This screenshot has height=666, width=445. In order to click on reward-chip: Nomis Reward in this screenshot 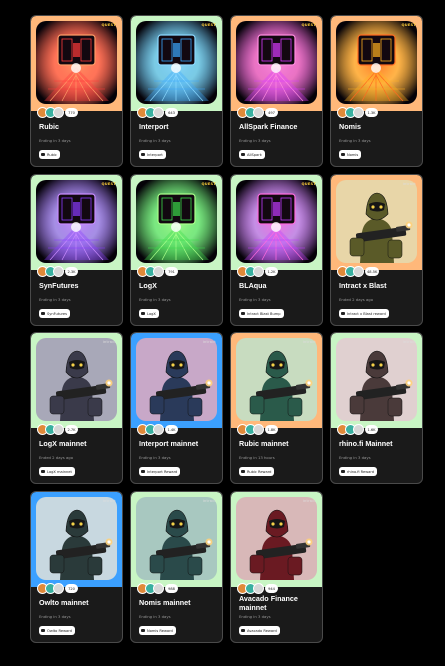, I will do `click(157, 630)`.